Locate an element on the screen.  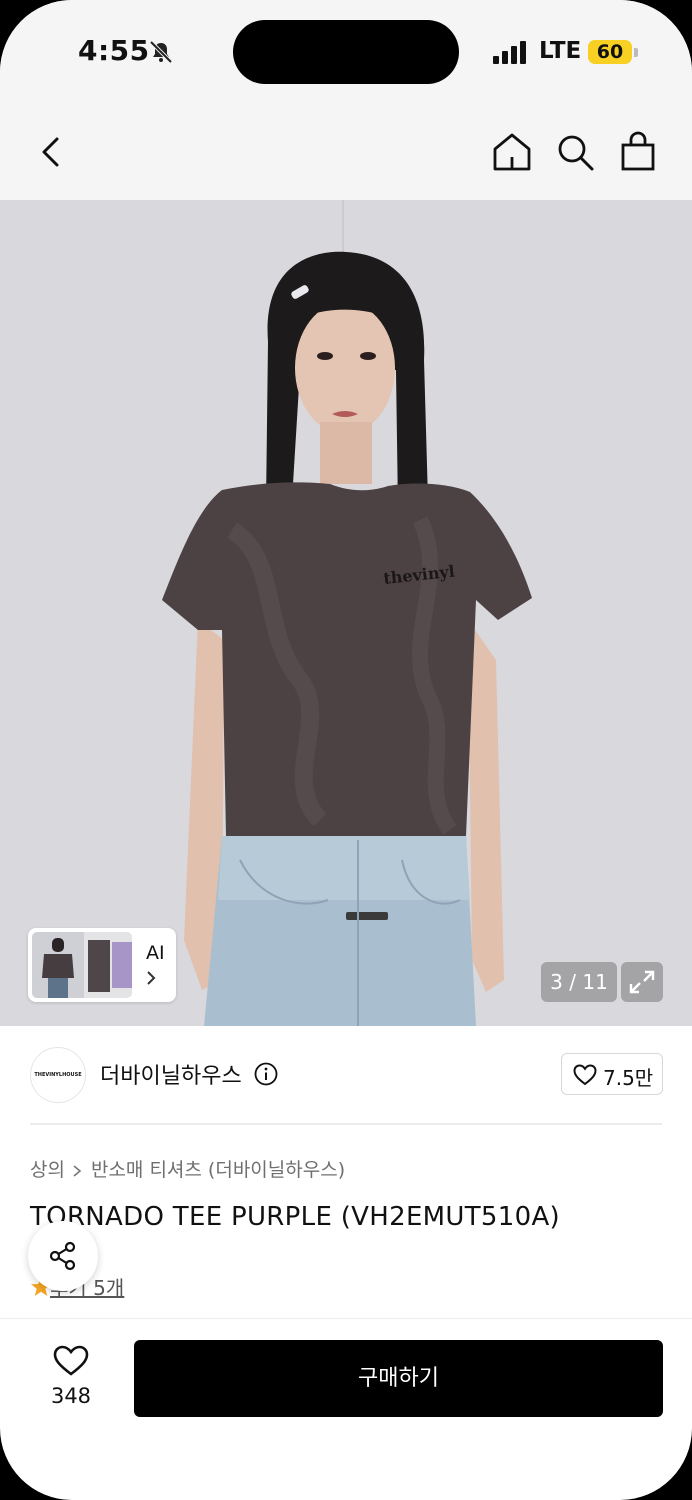
top-nav is located at coordinates (346, 150).